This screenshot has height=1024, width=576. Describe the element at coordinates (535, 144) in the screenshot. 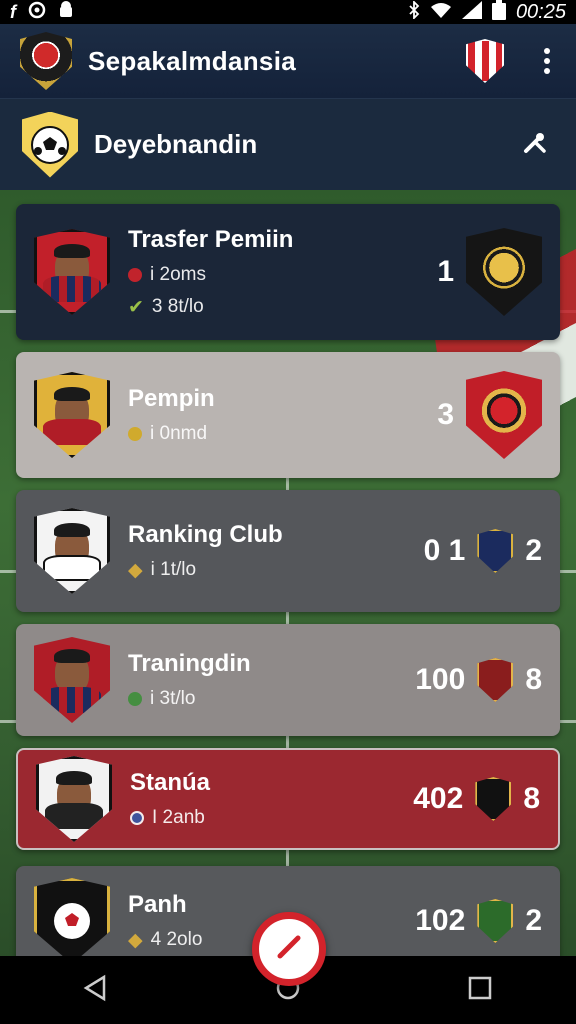

I see `tool-icon` at that location.